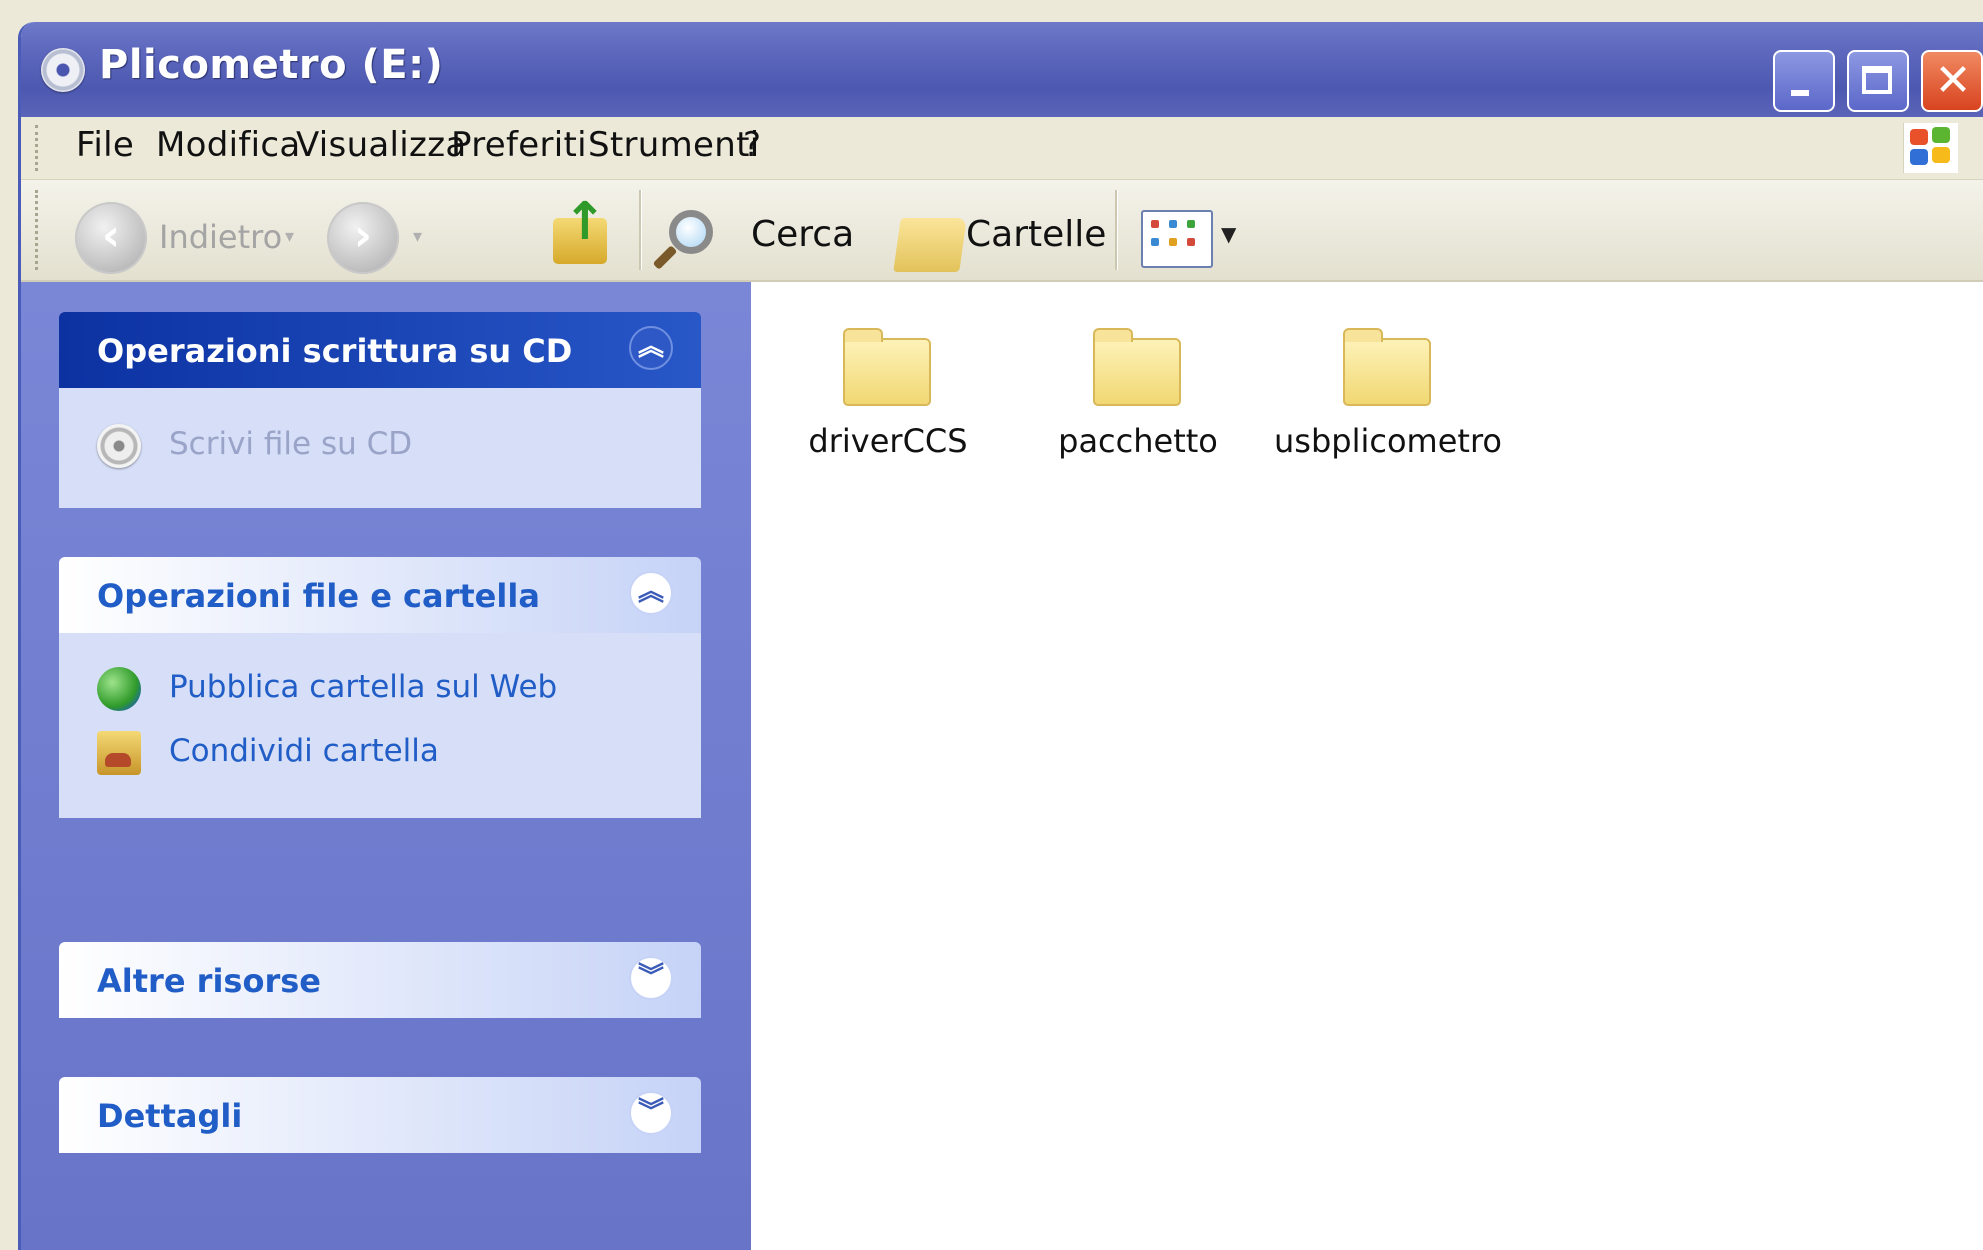  Describe the element at coordinates (170, 1116) in the screenshot. I see `details-title: Dettagli` at that location.